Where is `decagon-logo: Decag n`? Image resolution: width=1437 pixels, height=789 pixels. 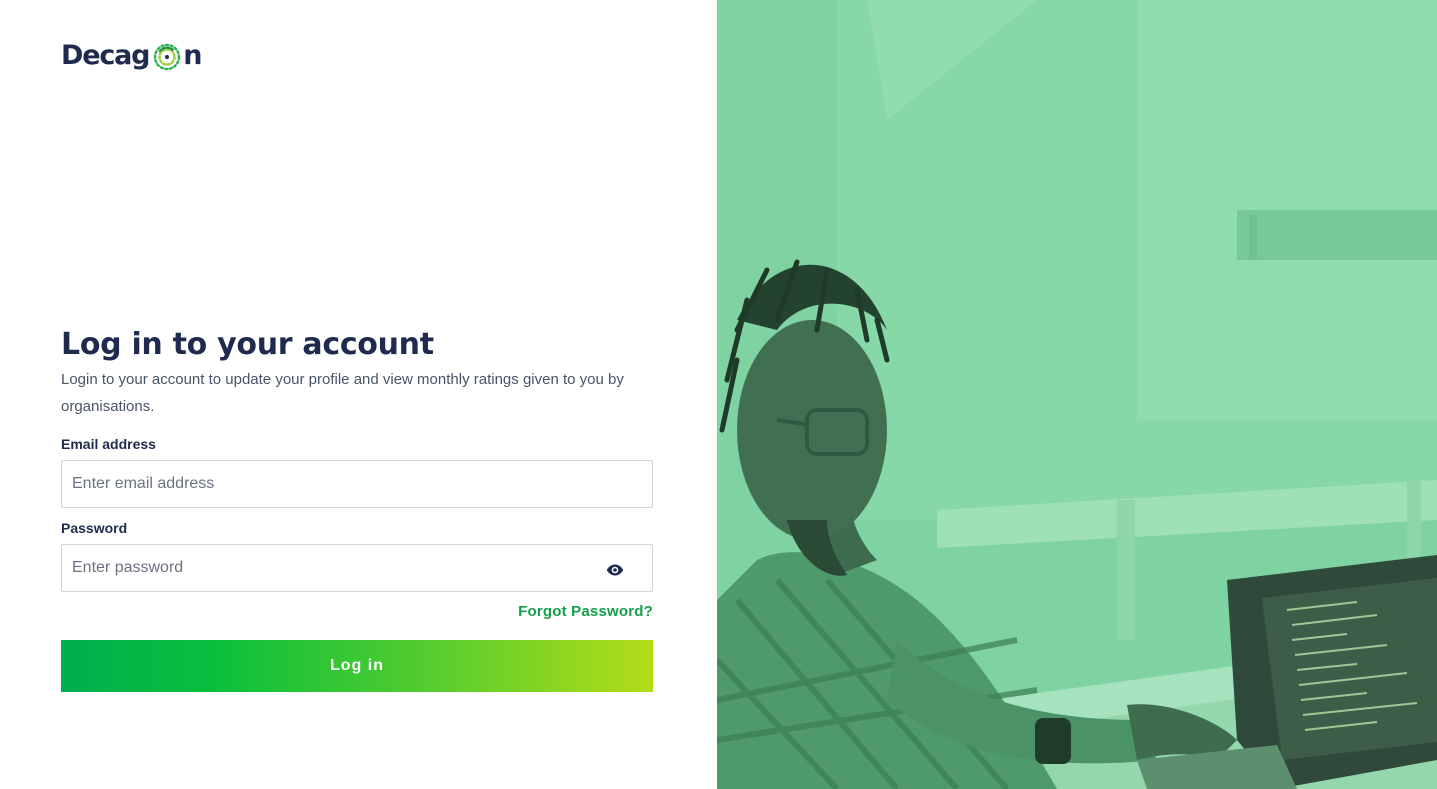
decagon-logo: Decag n is located at coordinates (132, 56).